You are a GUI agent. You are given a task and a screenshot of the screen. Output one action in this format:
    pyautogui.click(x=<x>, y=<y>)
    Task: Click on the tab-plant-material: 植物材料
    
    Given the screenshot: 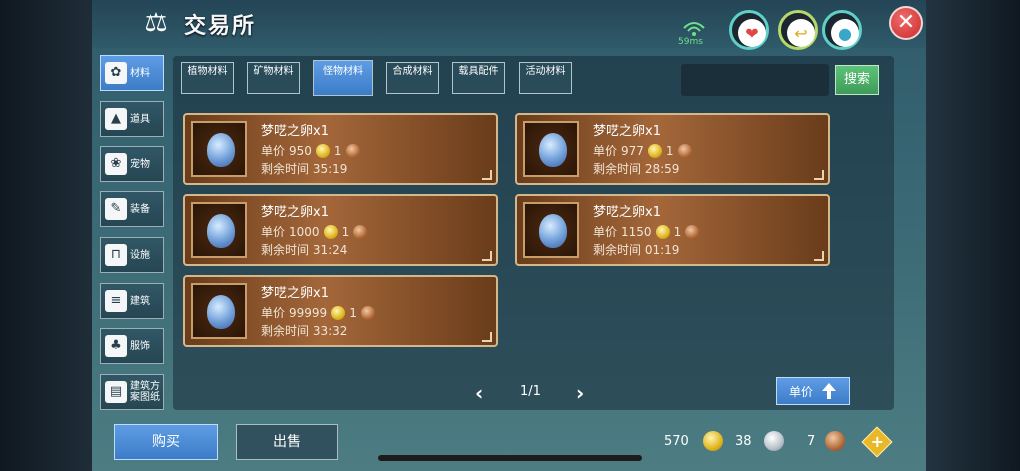 What is the action you would take?
    pyautogui.click(x=207, y=78)
    